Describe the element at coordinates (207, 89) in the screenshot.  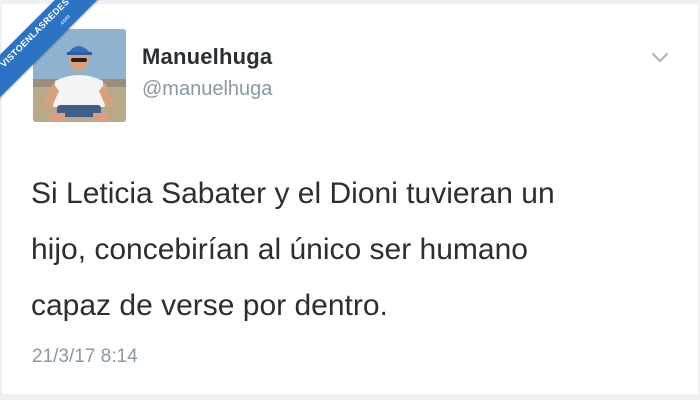
I see `user-handle: @manuelhuga` at that location.